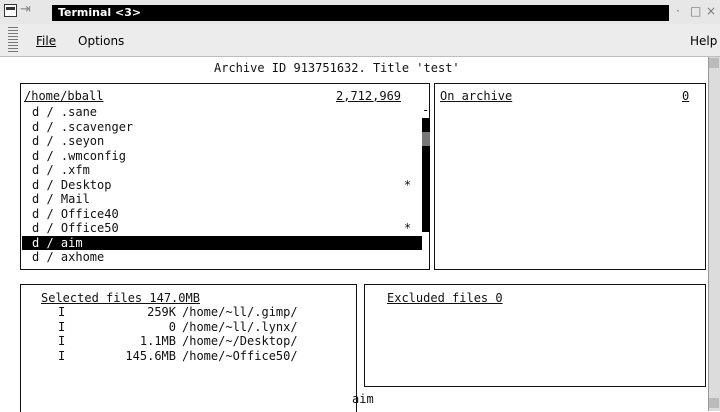  I want to click on directory-row: d / axhome, so click(222, 257).